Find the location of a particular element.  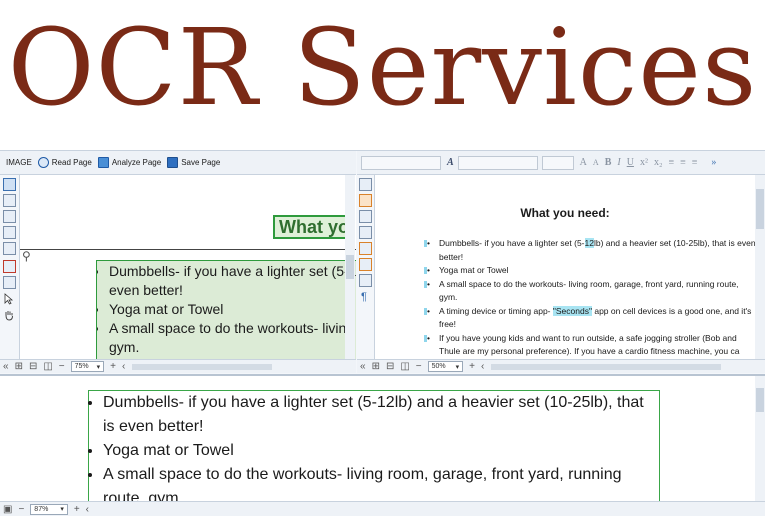

document-list-item: Yoga mat or Towel is located at coordinates (589, 271).